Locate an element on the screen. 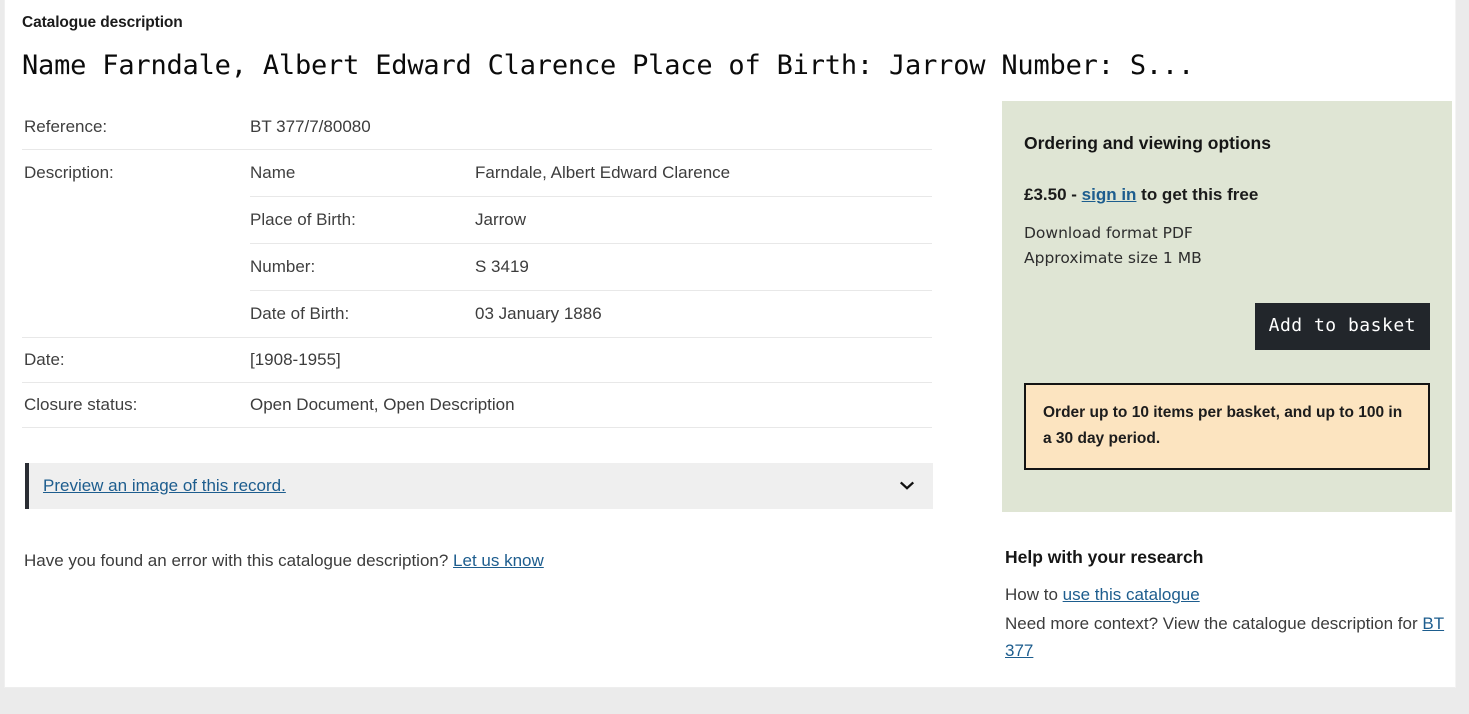 The width and height of the screenshot is (1469, 714). ordering-panel-title: Ordering and viewing options is located at coordinates (1147, 143).